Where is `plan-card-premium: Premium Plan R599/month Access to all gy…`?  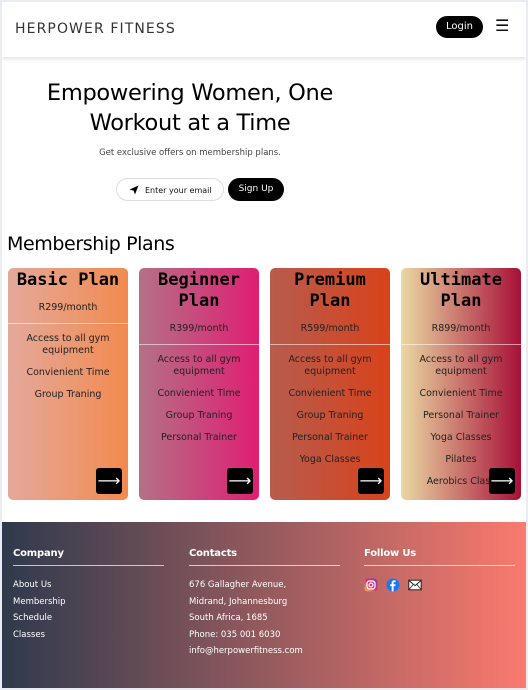
plan-card-premium: Premium Plan R599/month Access to all gy… is located at coordinates (330, 384).